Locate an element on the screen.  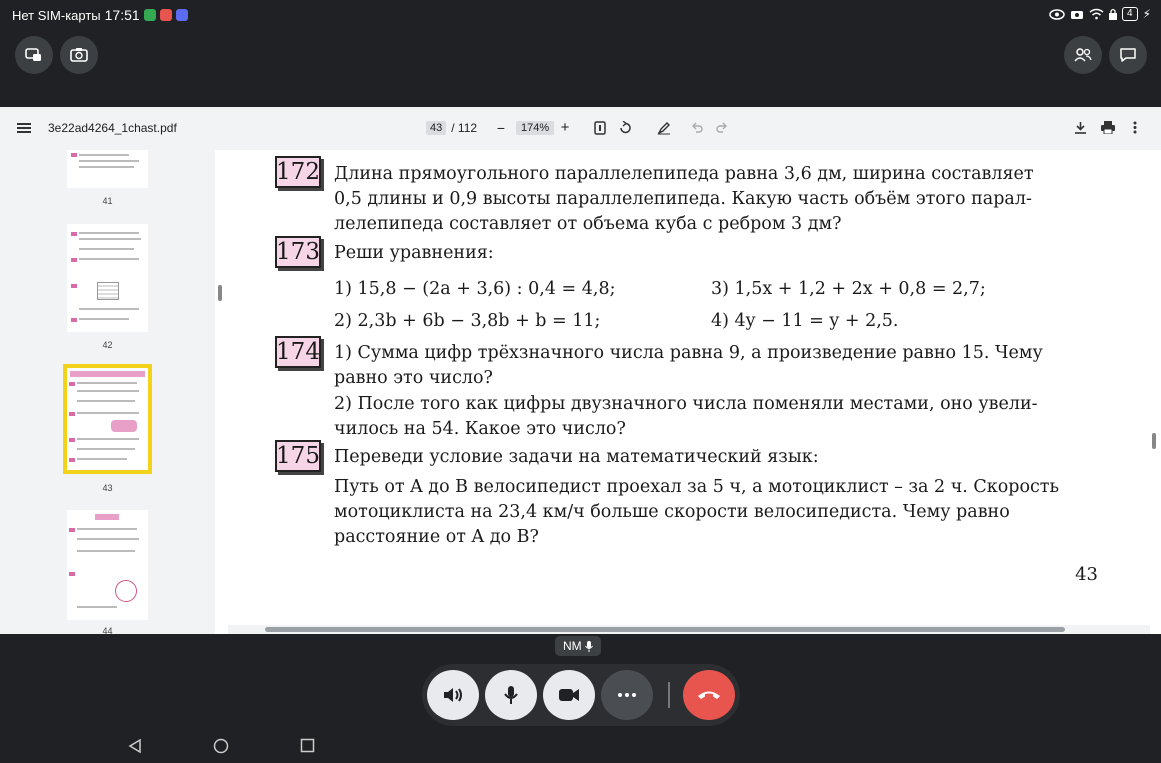
fit-page-button is located at coordinates (600, 128).